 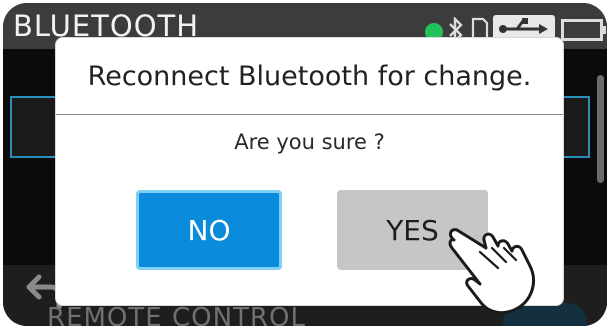 What do you see at coordinates (583, 30) in the screenshot?
I see `battery-icon` at bounding box center [583, 30].